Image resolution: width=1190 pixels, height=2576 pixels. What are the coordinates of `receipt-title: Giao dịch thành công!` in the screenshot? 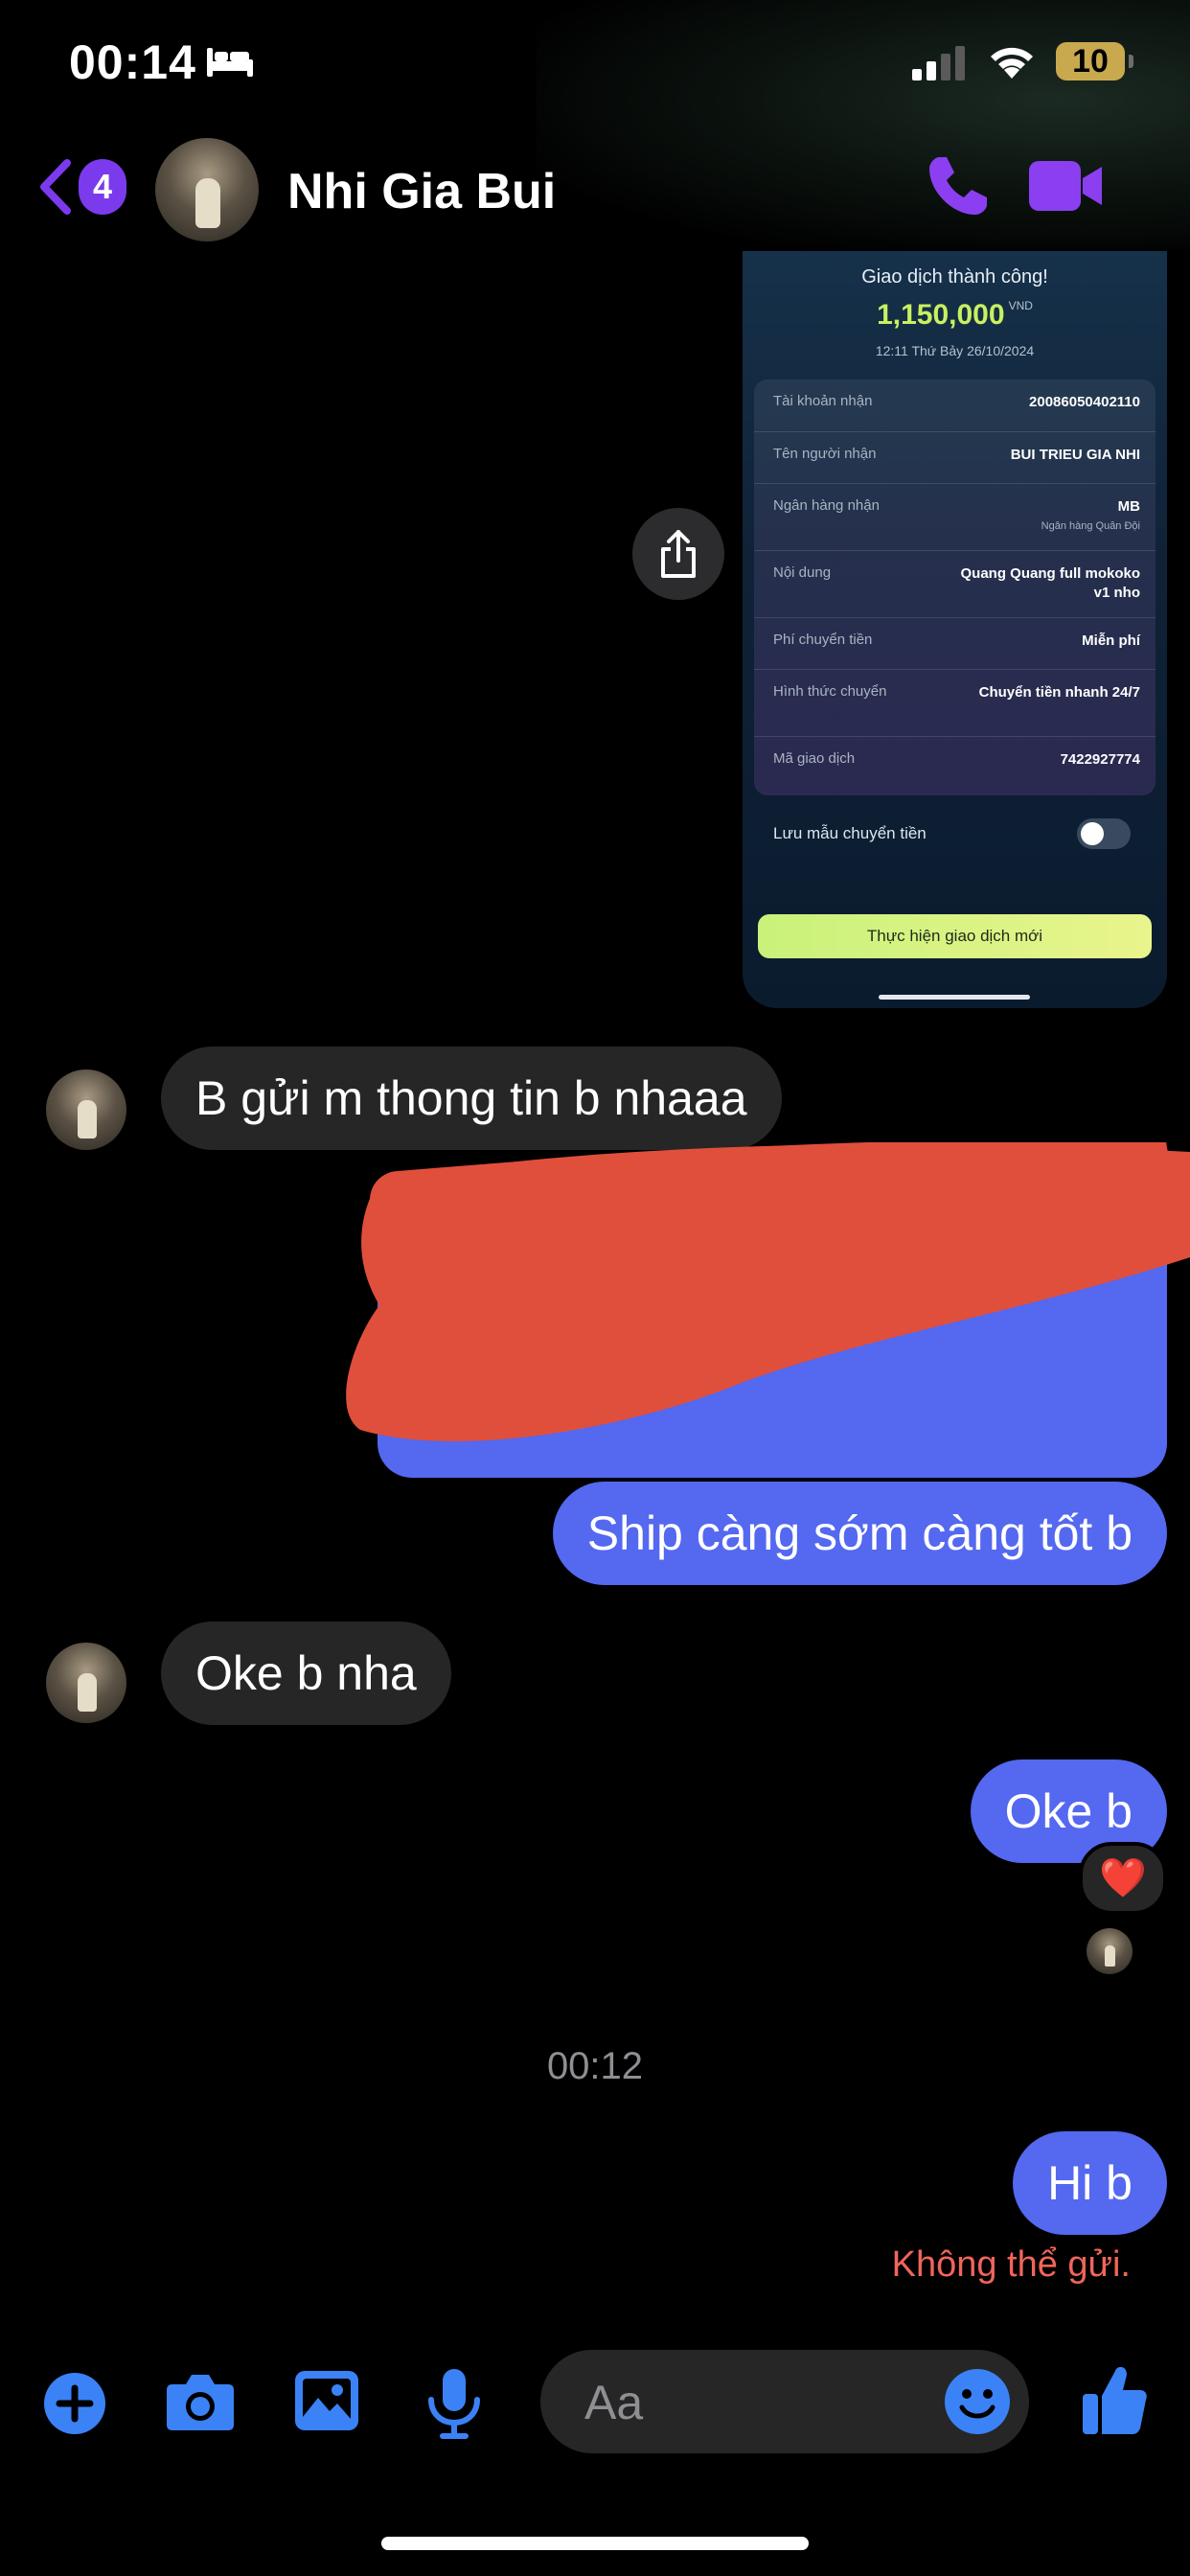 It's located at (955, 277).